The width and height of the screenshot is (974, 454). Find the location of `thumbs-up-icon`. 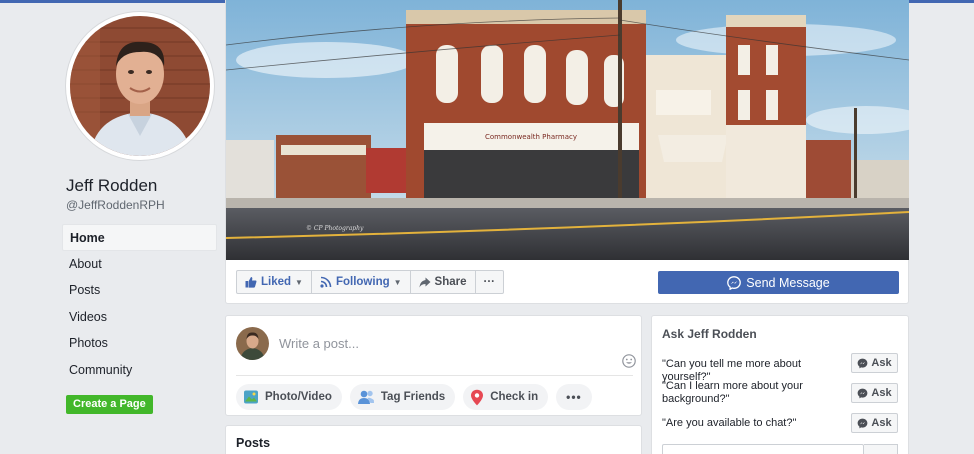

thumbs-up-icon is located at coordinates (251, 282).